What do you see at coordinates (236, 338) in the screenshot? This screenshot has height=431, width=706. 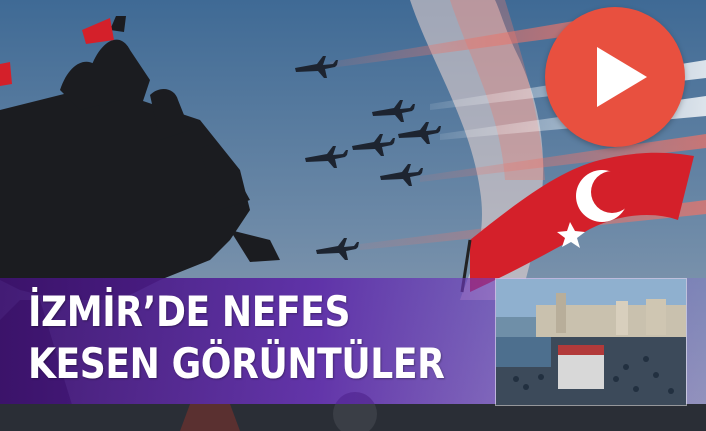 I see `headline: İZMİR’DE NEFES KESEN GÖRÜNTÜLER` at bounding box center [236, 338].